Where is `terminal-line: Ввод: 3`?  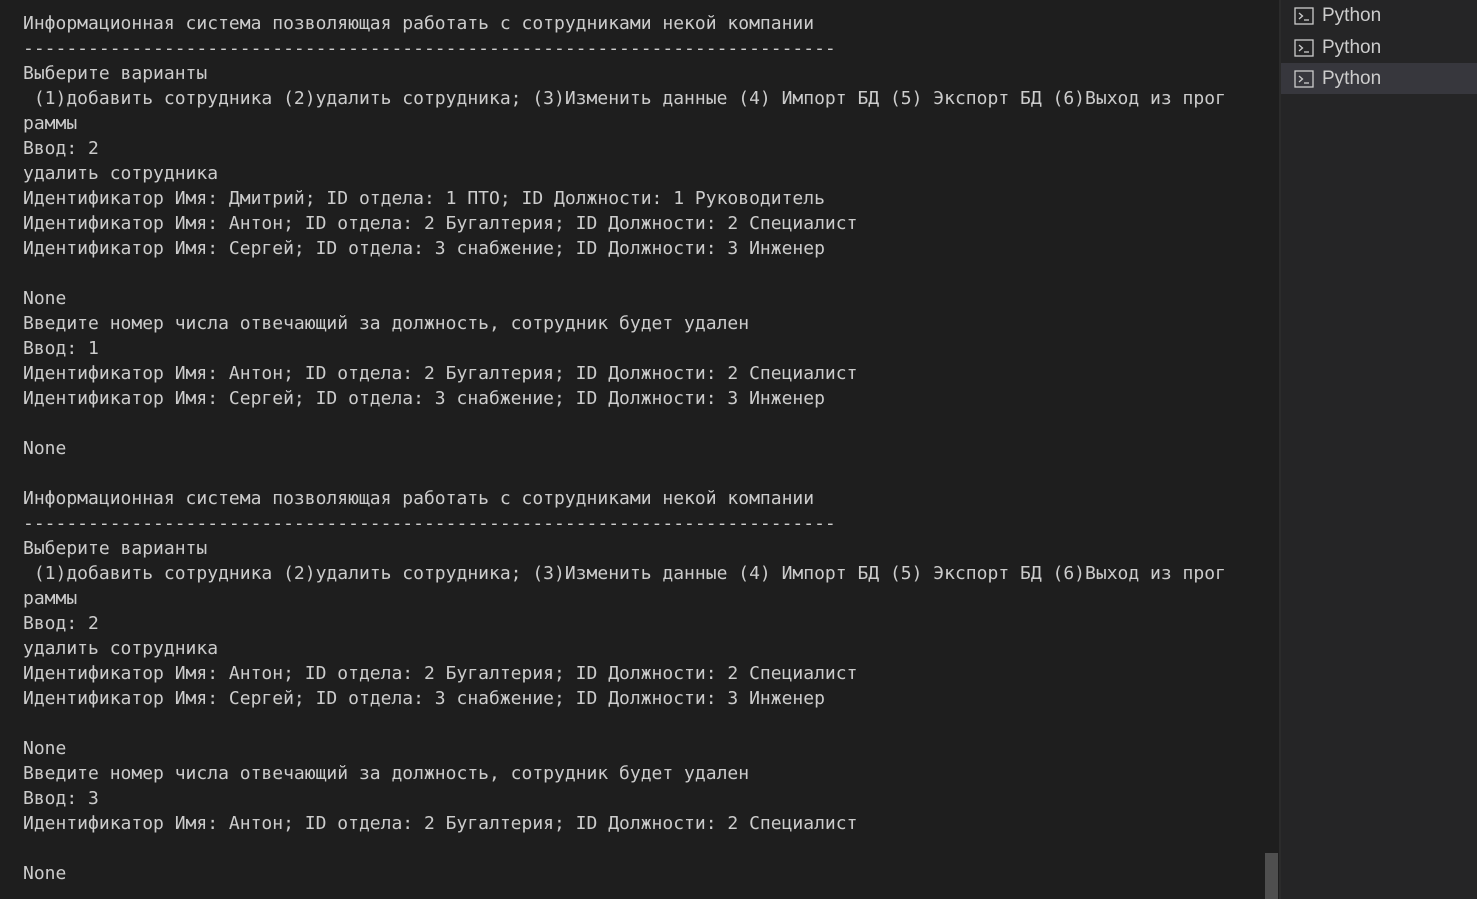 terminal-line: Ввод: 3 is located at coordinates (61, 798).